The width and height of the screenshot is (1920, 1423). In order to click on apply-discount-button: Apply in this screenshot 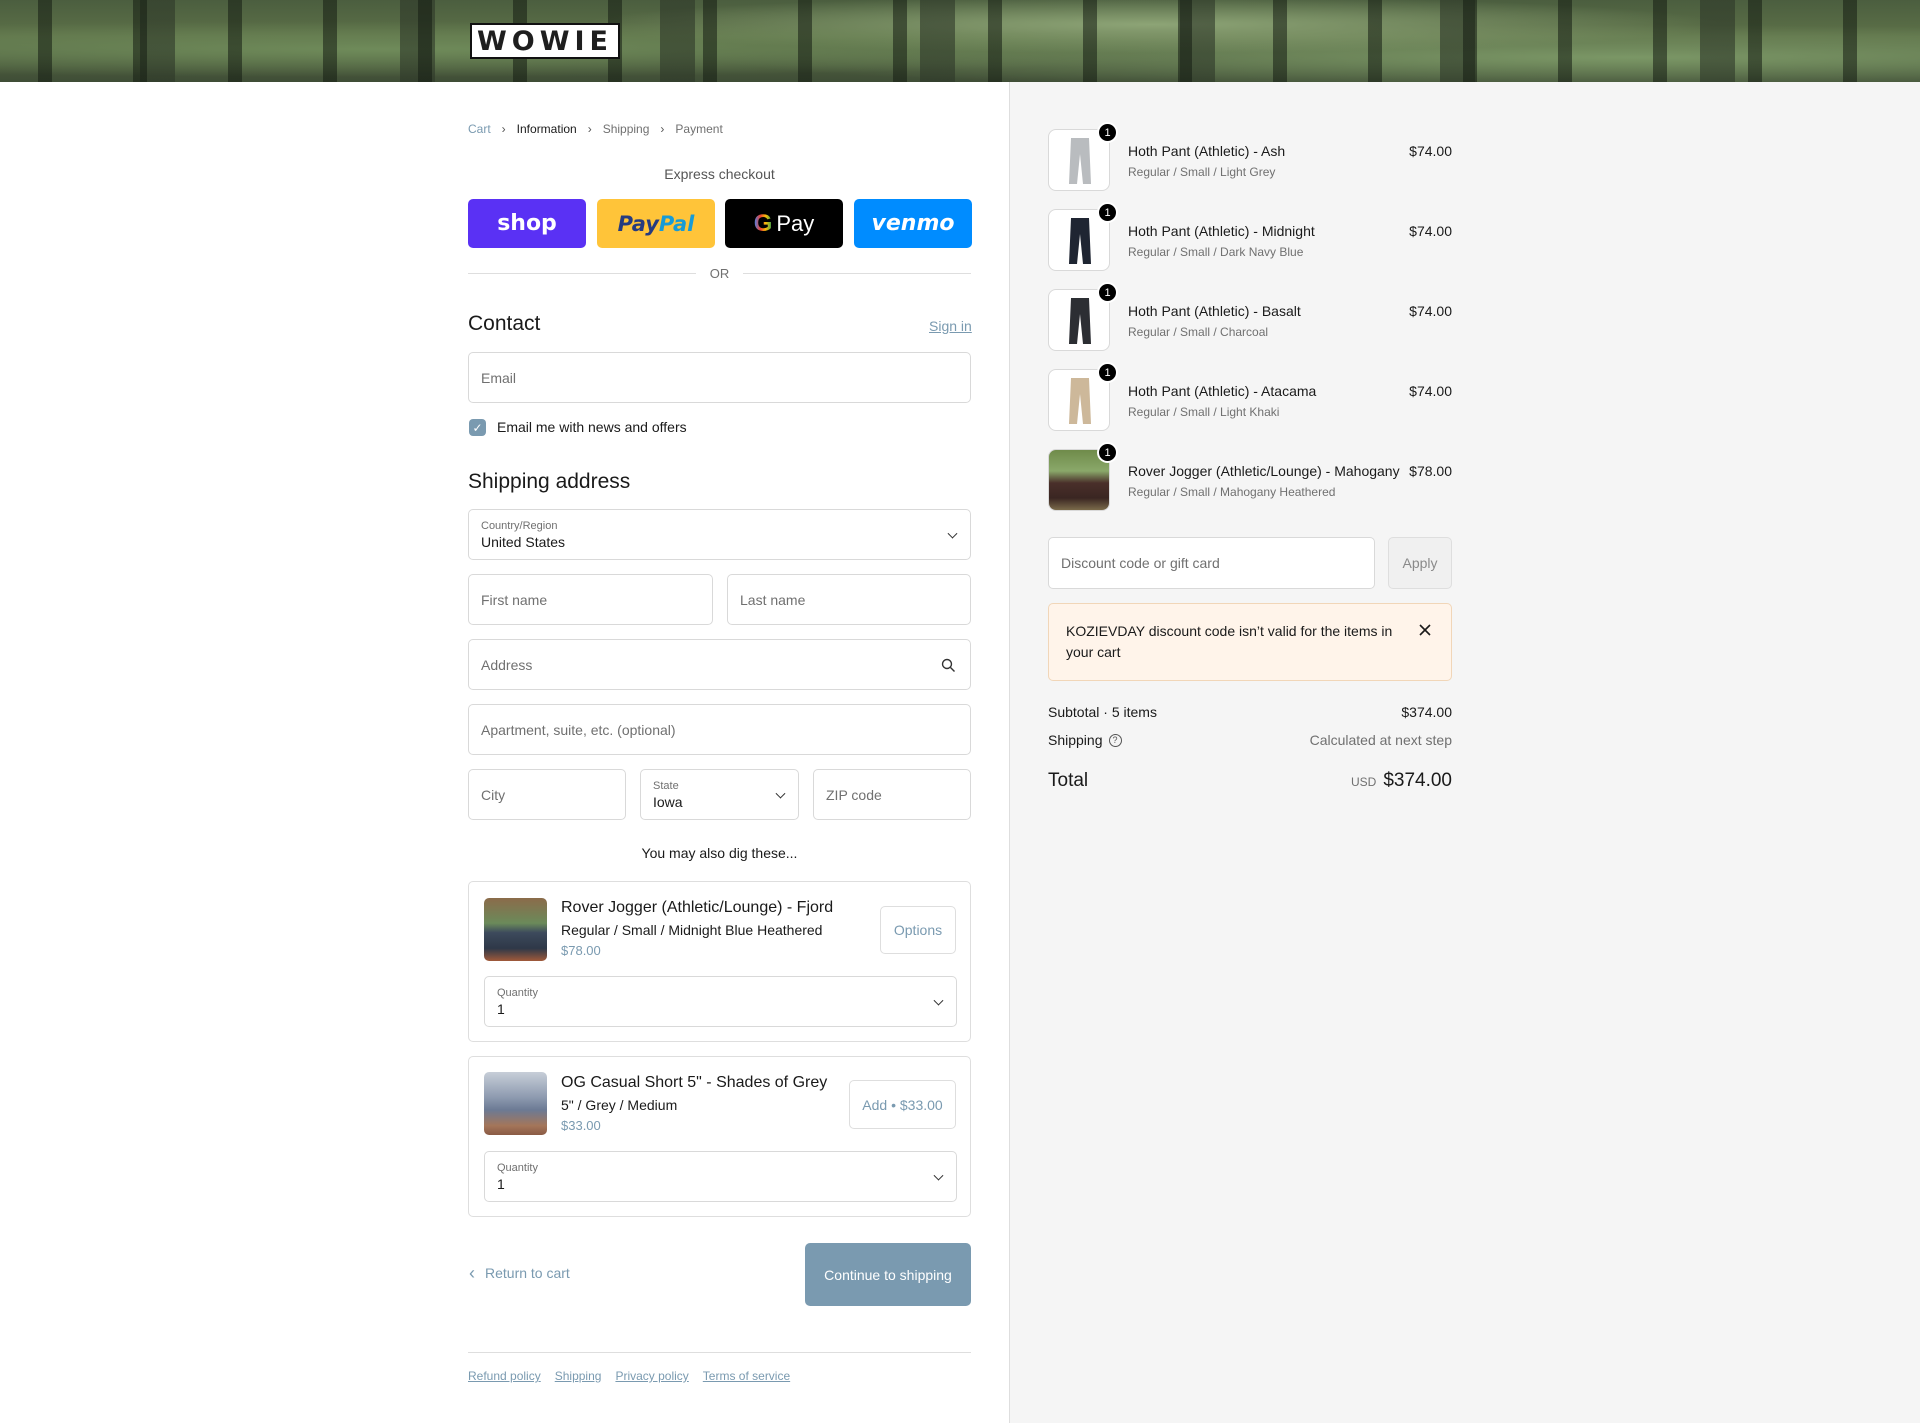, I will do `click(1420, 563)`.